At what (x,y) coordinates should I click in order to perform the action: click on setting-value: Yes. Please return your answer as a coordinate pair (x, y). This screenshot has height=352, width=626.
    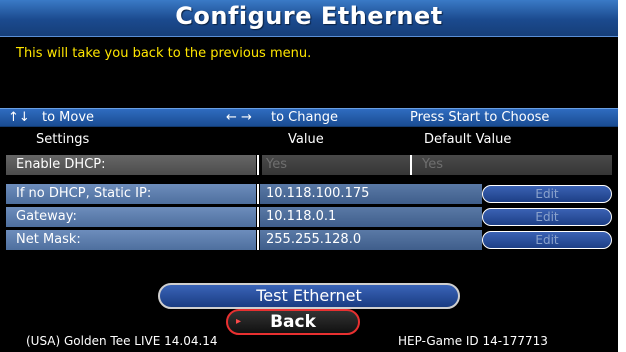
    Looking at the image, I should click on (336, 165).